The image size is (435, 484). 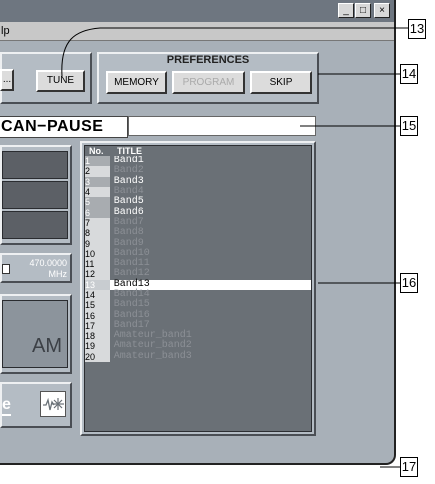 I want to click on callout-15: 15, so click(x=409, y=126).